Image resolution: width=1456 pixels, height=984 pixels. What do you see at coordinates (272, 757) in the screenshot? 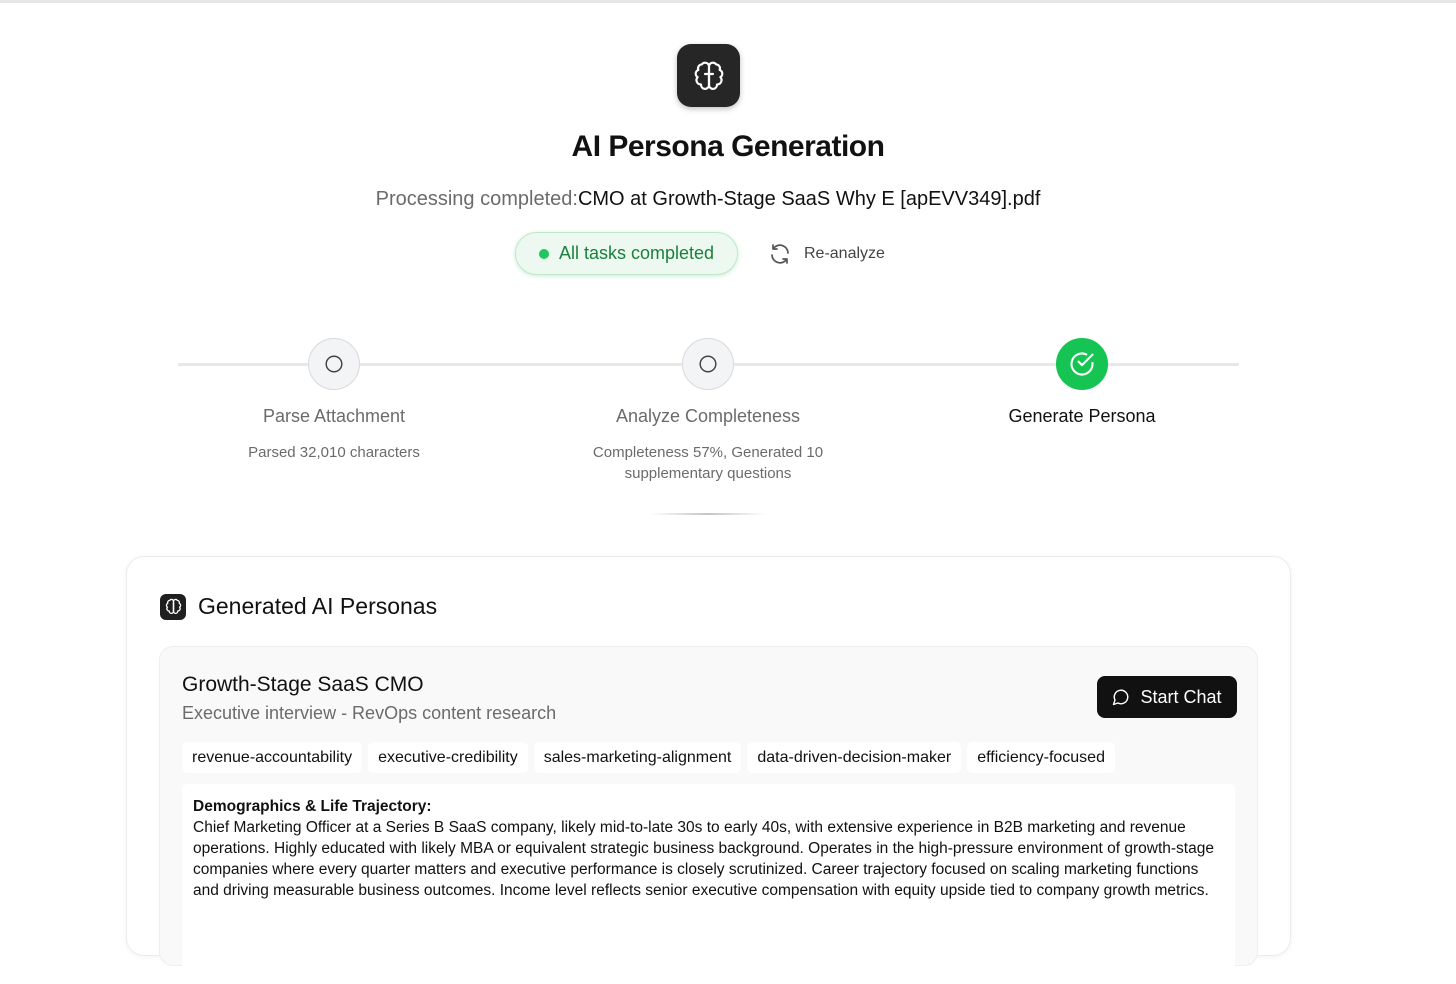
I see `tag-chip: revenue-accountability` at bounding box center [272, 757].